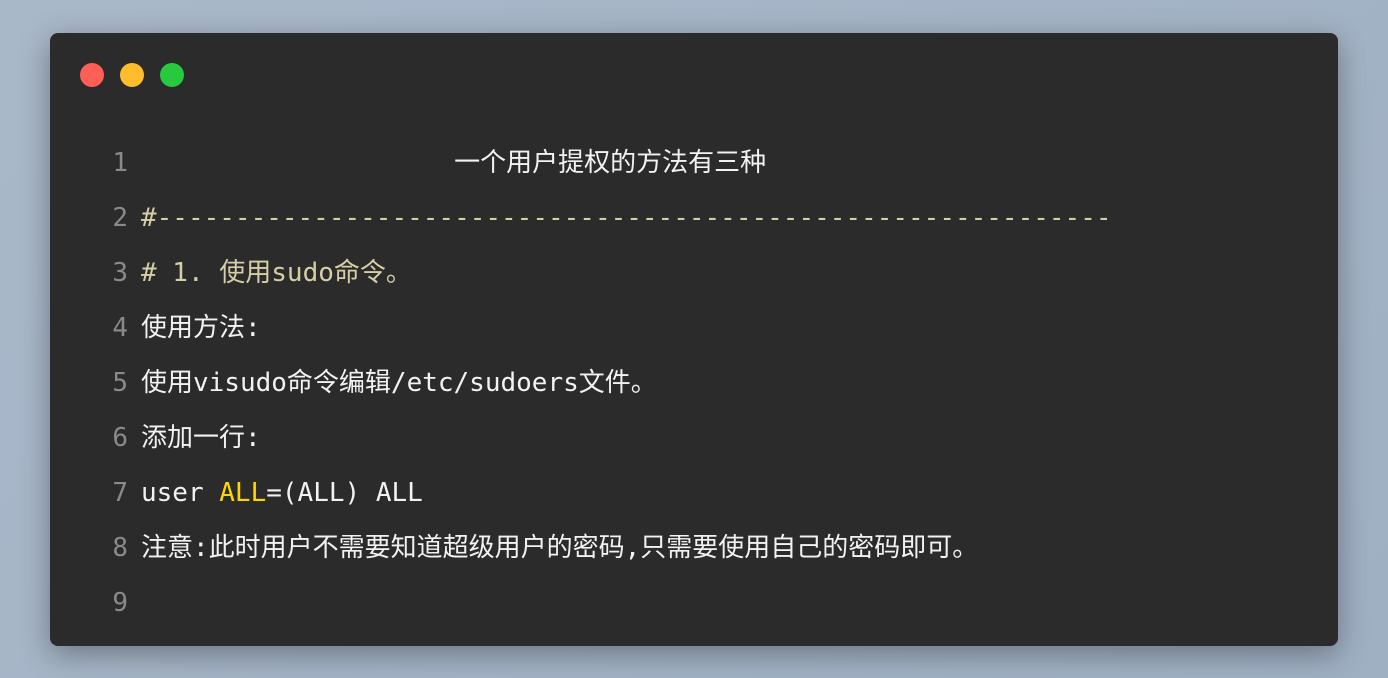  I want to click on code-line: 7 user ALL=(ALL) ALL, so click(694, 493).